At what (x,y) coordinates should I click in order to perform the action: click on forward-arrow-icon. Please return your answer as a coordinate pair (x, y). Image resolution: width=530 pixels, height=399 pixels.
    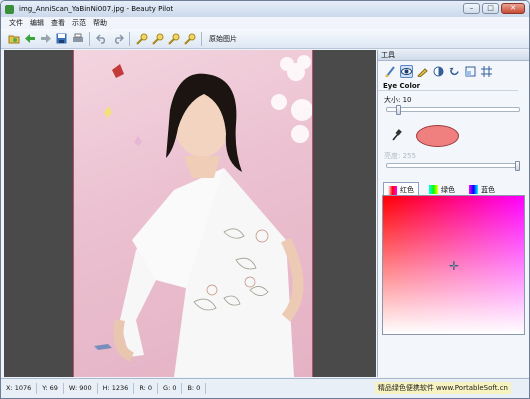
    Looking at the image, I should click on (45, 38).